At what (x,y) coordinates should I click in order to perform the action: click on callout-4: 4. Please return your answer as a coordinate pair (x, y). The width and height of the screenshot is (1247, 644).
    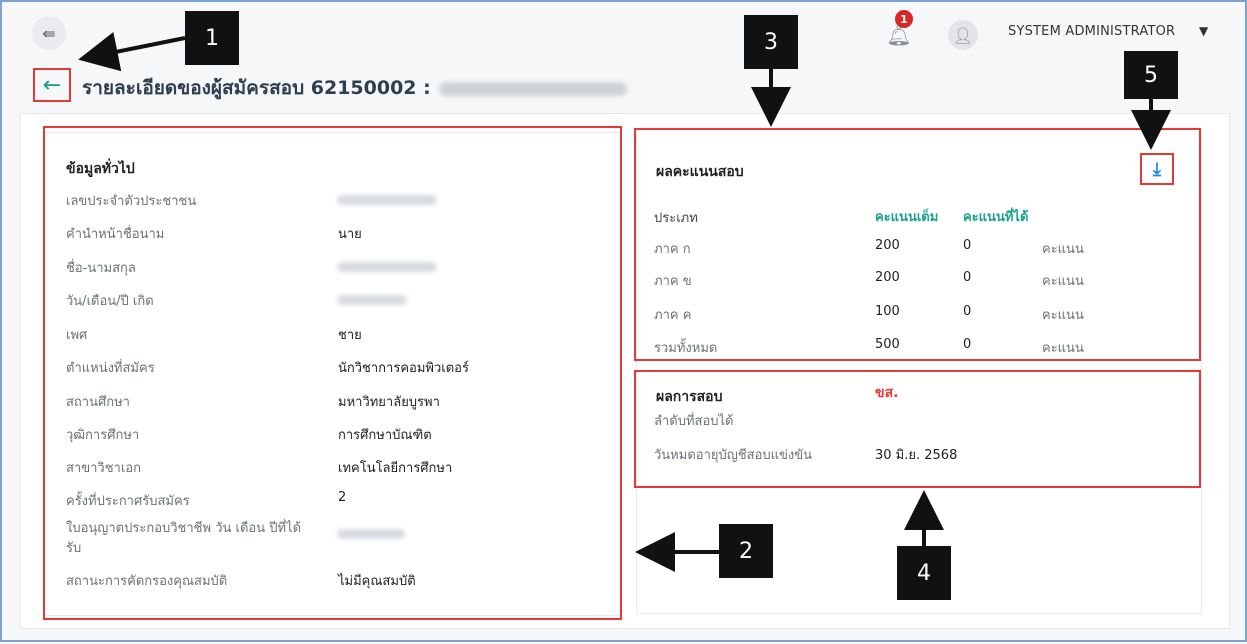
    Looking at the image, I should click on (924, 573).